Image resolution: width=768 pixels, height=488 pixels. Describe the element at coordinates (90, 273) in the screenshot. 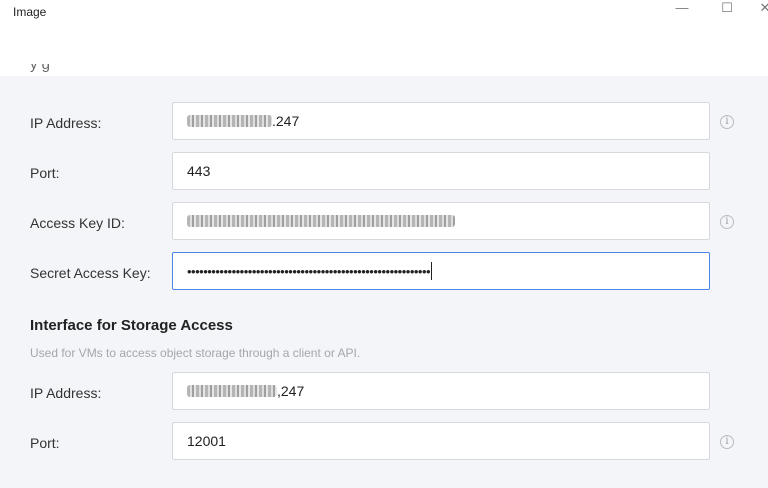

I see `secret-key-label: Secret Access Key:` at that location.